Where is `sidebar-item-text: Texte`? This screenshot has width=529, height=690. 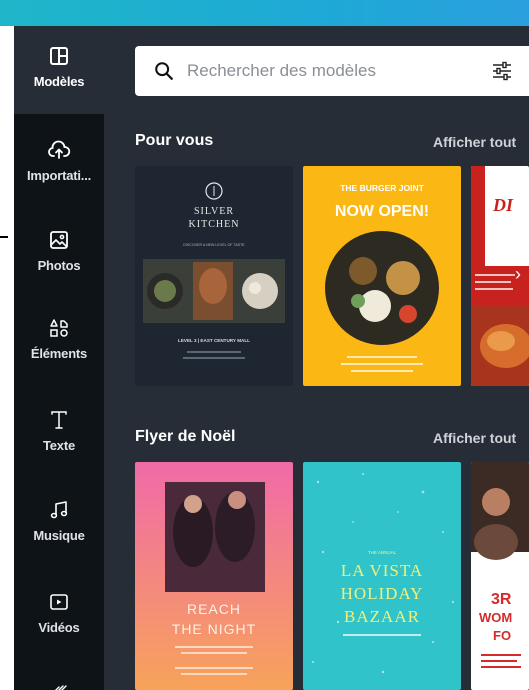 sidebar-item-text: Texte is located at coordinates (59, 429).